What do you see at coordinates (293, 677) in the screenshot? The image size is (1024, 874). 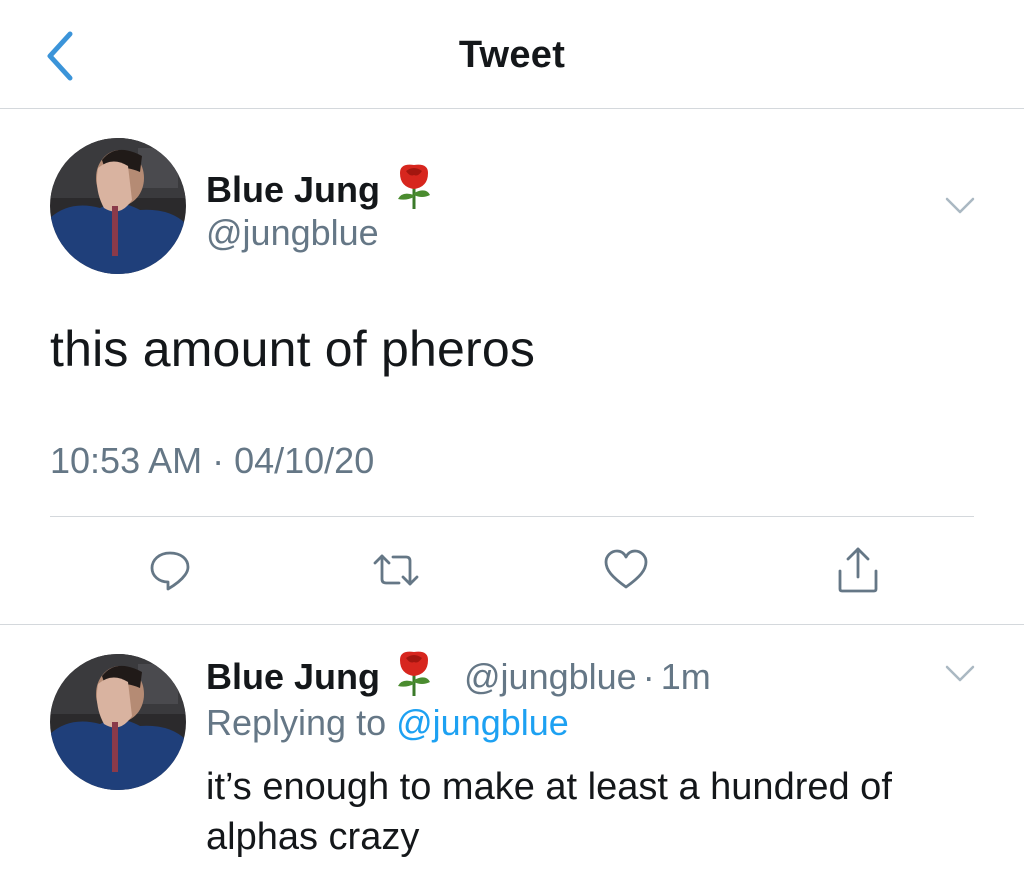 I see `reply-author-name: Blue Jung` at bounding box center [293, 677].